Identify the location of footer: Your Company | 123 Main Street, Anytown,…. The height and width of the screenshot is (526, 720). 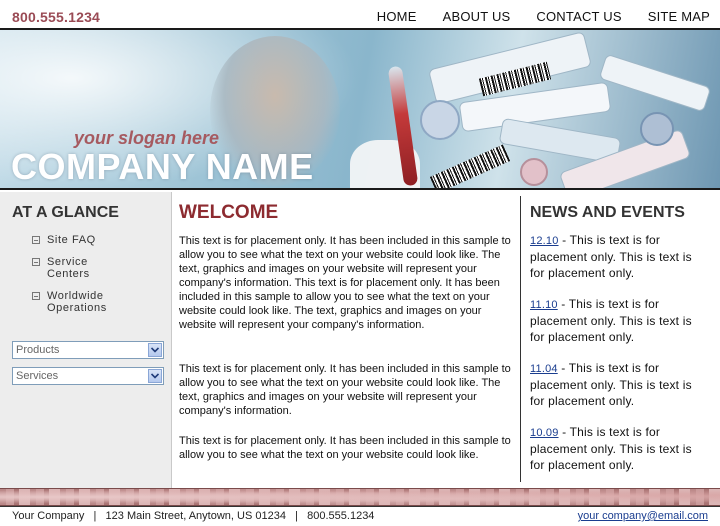
(360, 516).